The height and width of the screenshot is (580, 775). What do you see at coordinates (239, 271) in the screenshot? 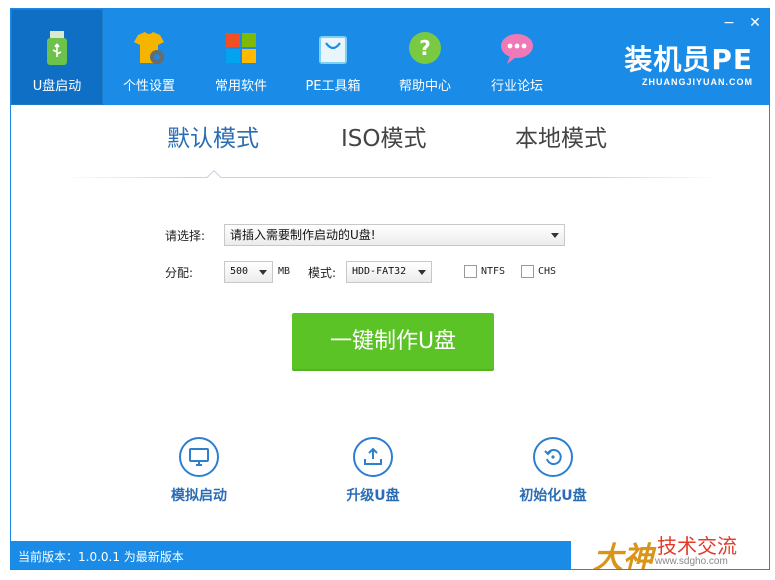
I see `partition-size-value: 500` at bounding box center [239, 271].